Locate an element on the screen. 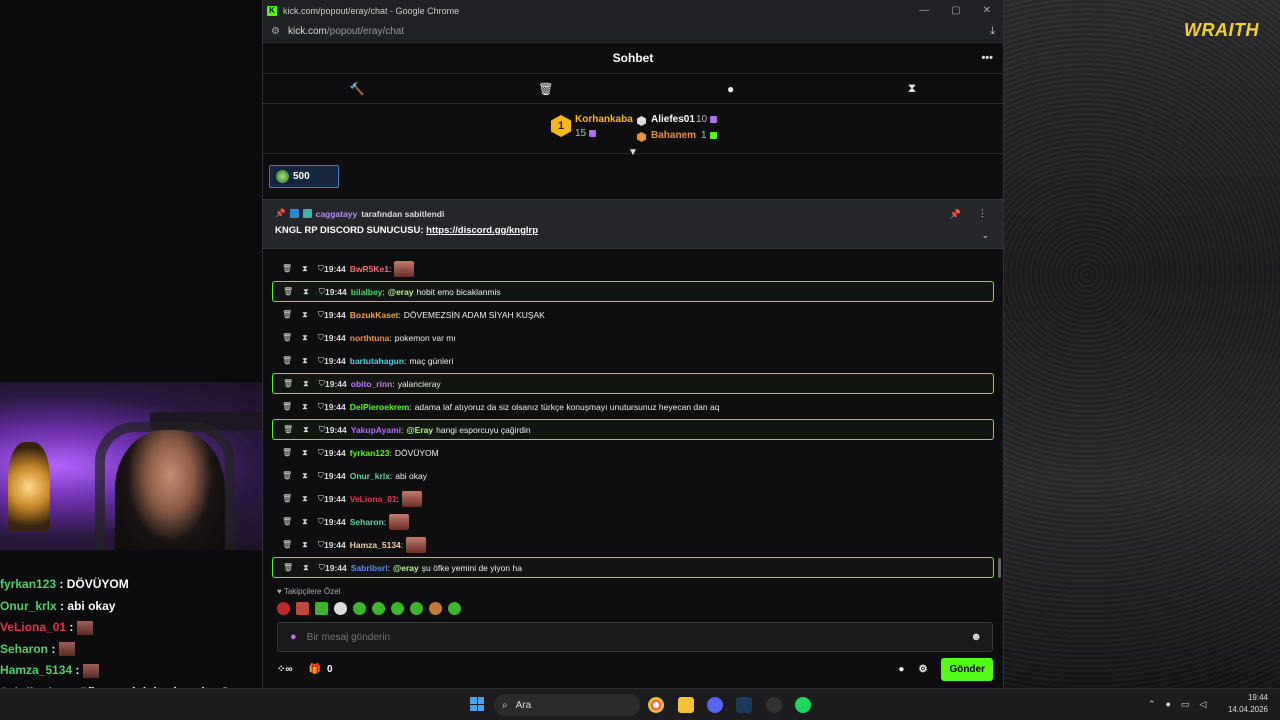 This screenshot has height=720, width=1280. emoji-icon: ☻ is located at coordinates (976, 637).